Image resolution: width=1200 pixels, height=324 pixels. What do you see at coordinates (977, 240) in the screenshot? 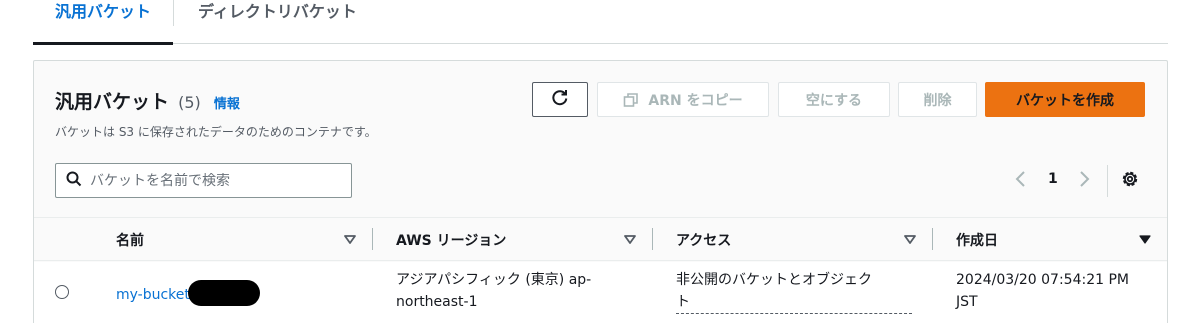
I see `column-header-created: 作成日` at bounding box center [977, 240].